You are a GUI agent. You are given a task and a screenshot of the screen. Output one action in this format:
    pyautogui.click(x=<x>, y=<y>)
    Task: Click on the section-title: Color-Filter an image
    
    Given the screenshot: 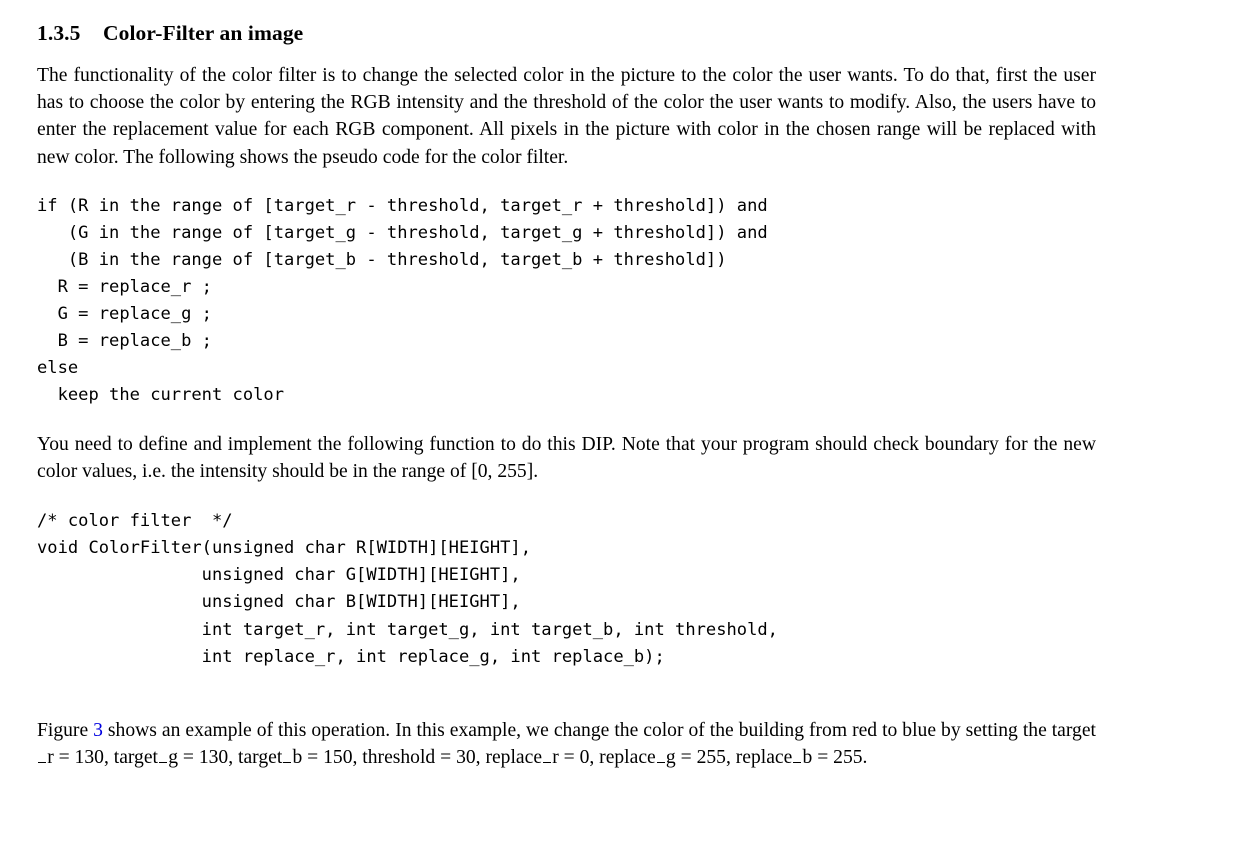 What is the action you would take?
    pyautogui.click(x=203, y=33)
    